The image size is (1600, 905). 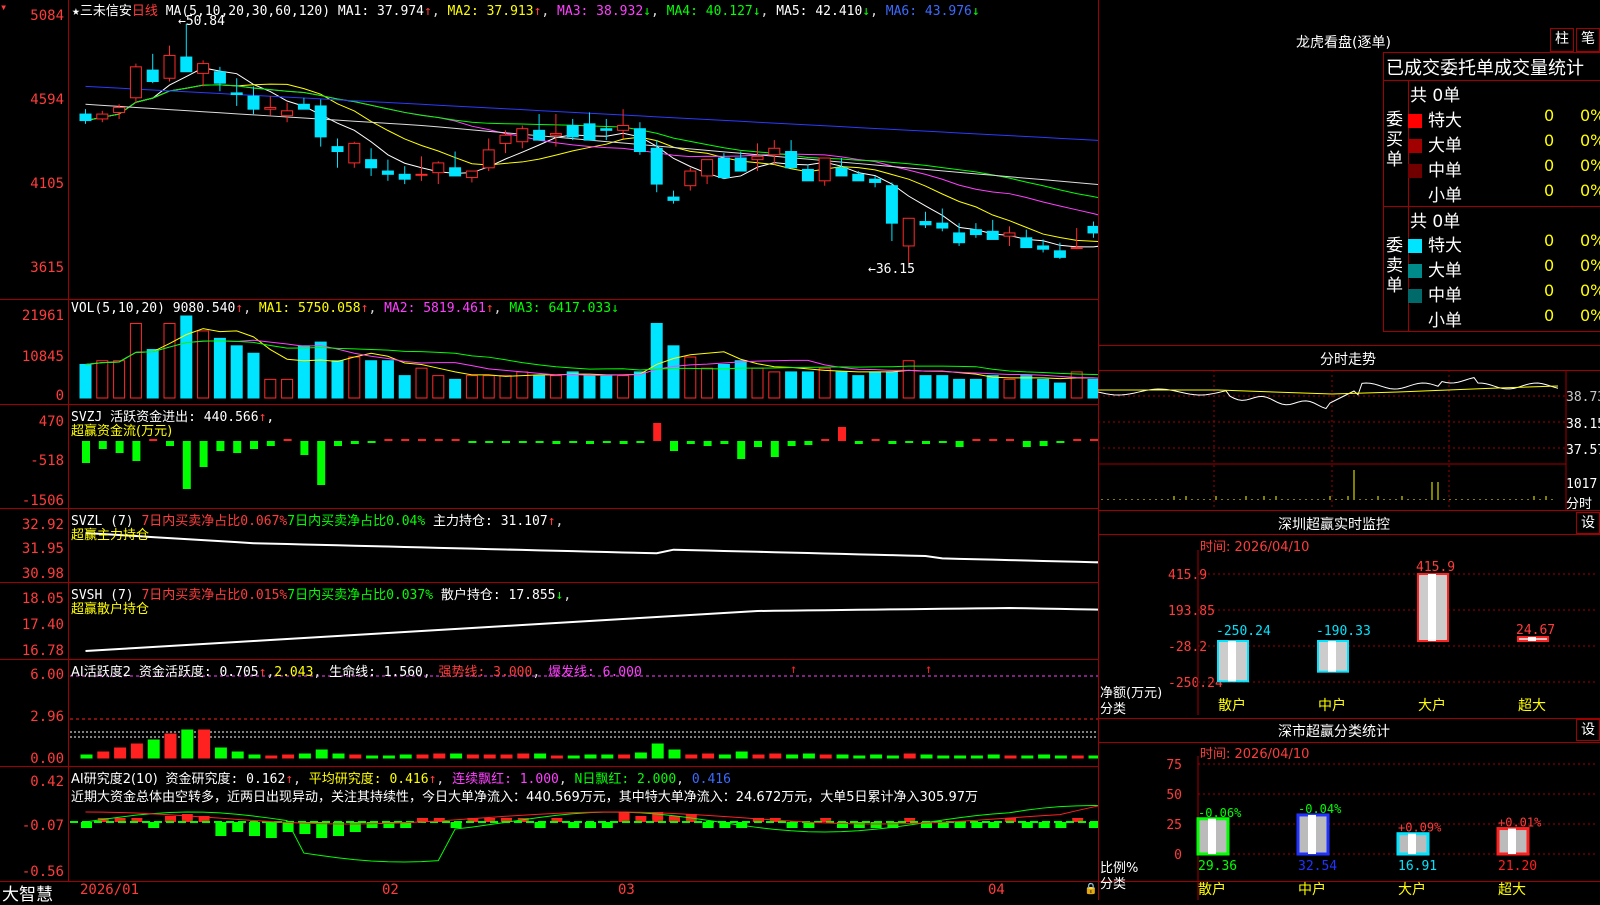 I want to click on sell-row-pct: 0%, so click(x=1590, y=265).